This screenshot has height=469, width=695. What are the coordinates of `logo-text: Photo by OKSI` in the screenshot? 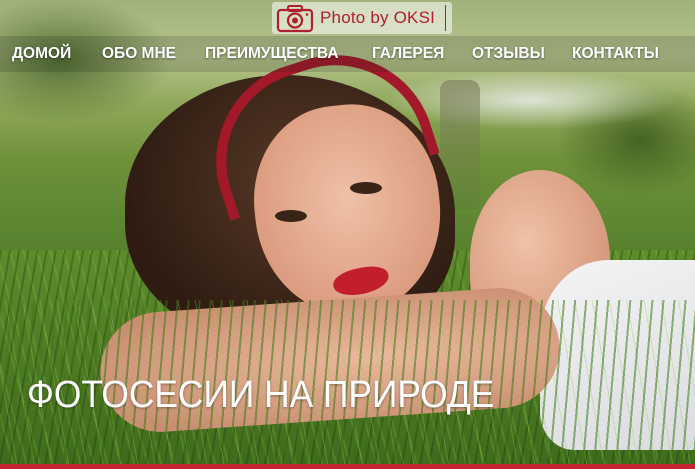 It's located at (378, 17).